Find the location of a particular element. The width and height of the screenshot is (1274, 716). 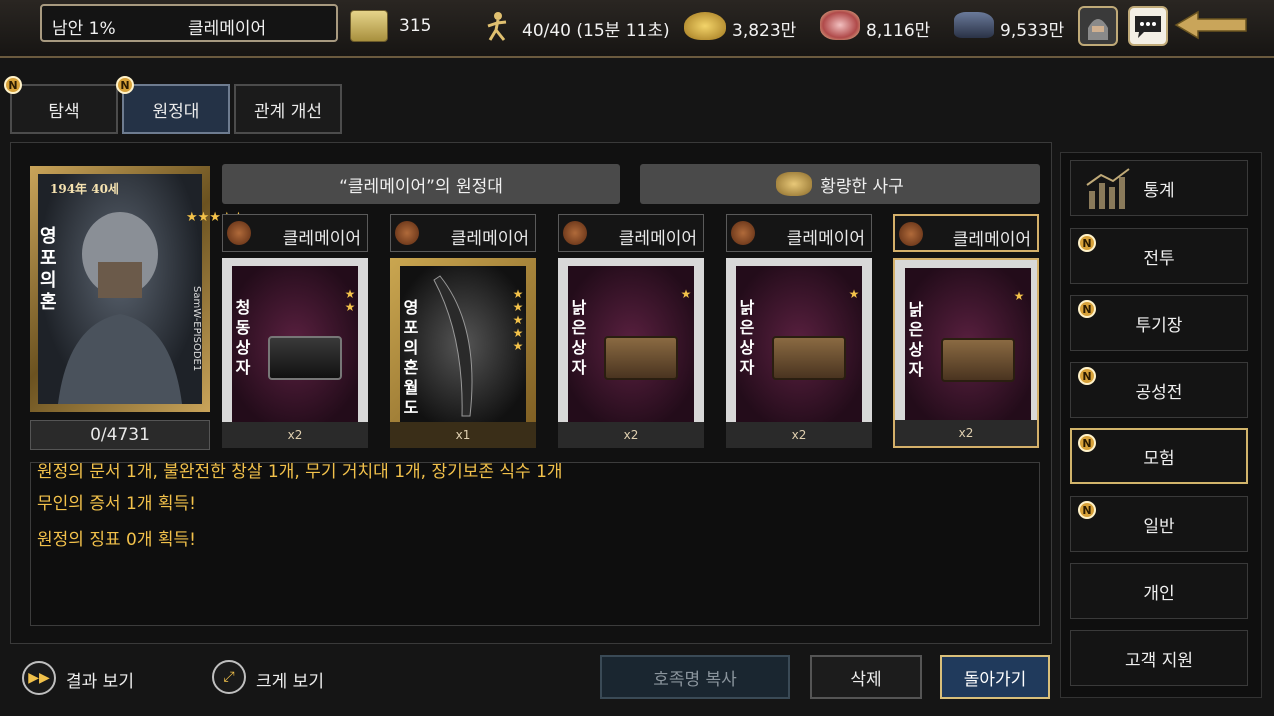

hero-portrait is located at coordinates (120, 289).